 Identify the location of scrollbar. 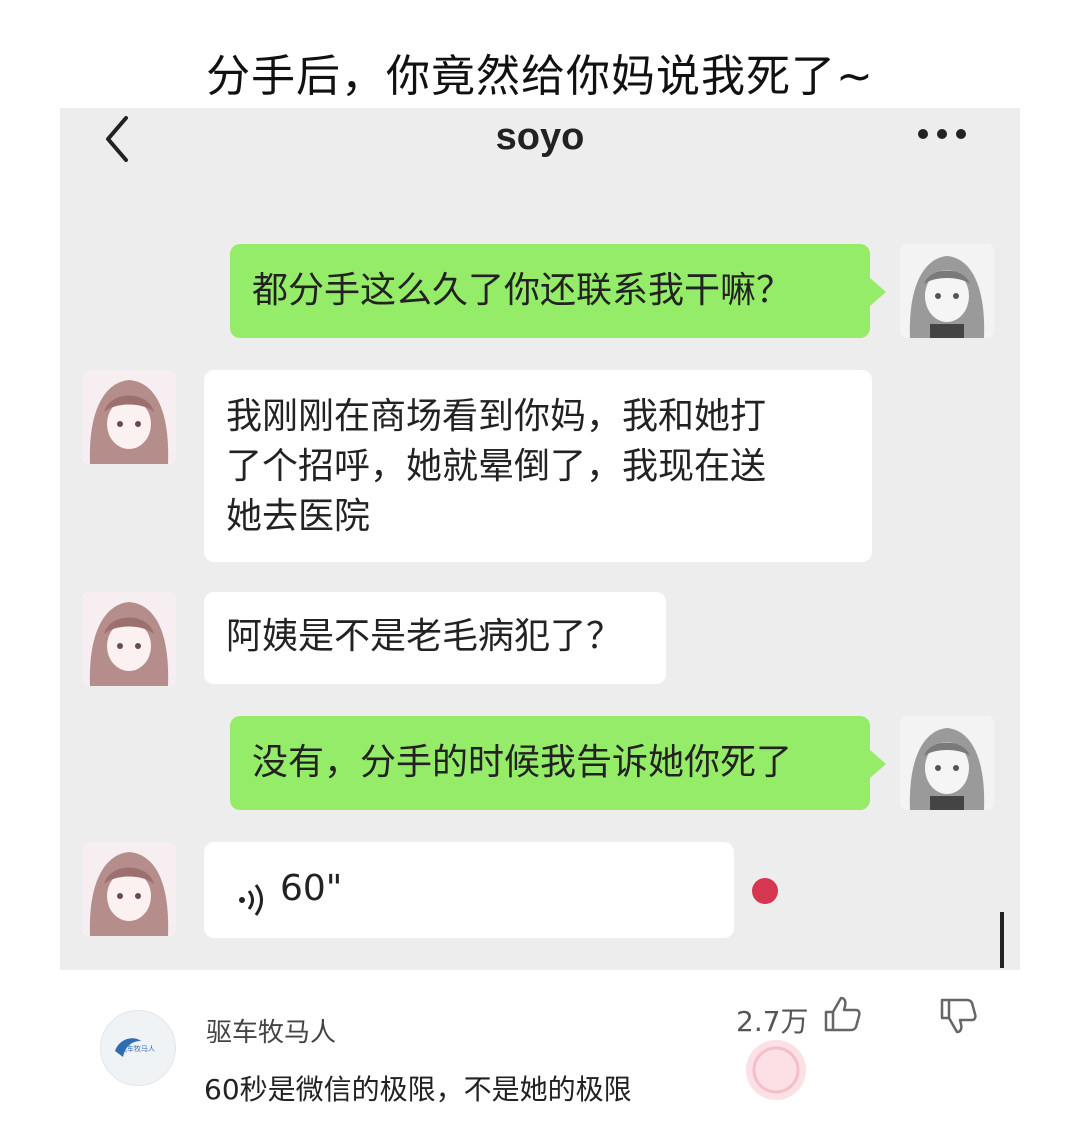
(1002, 940).